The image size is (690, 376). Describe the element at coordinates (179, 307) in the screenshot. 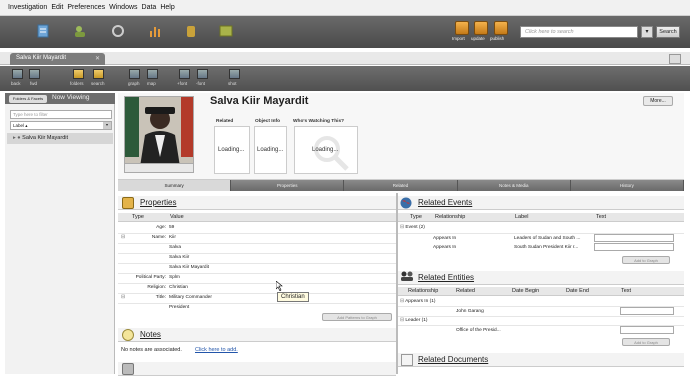

I see `prop-value: President` at that location.